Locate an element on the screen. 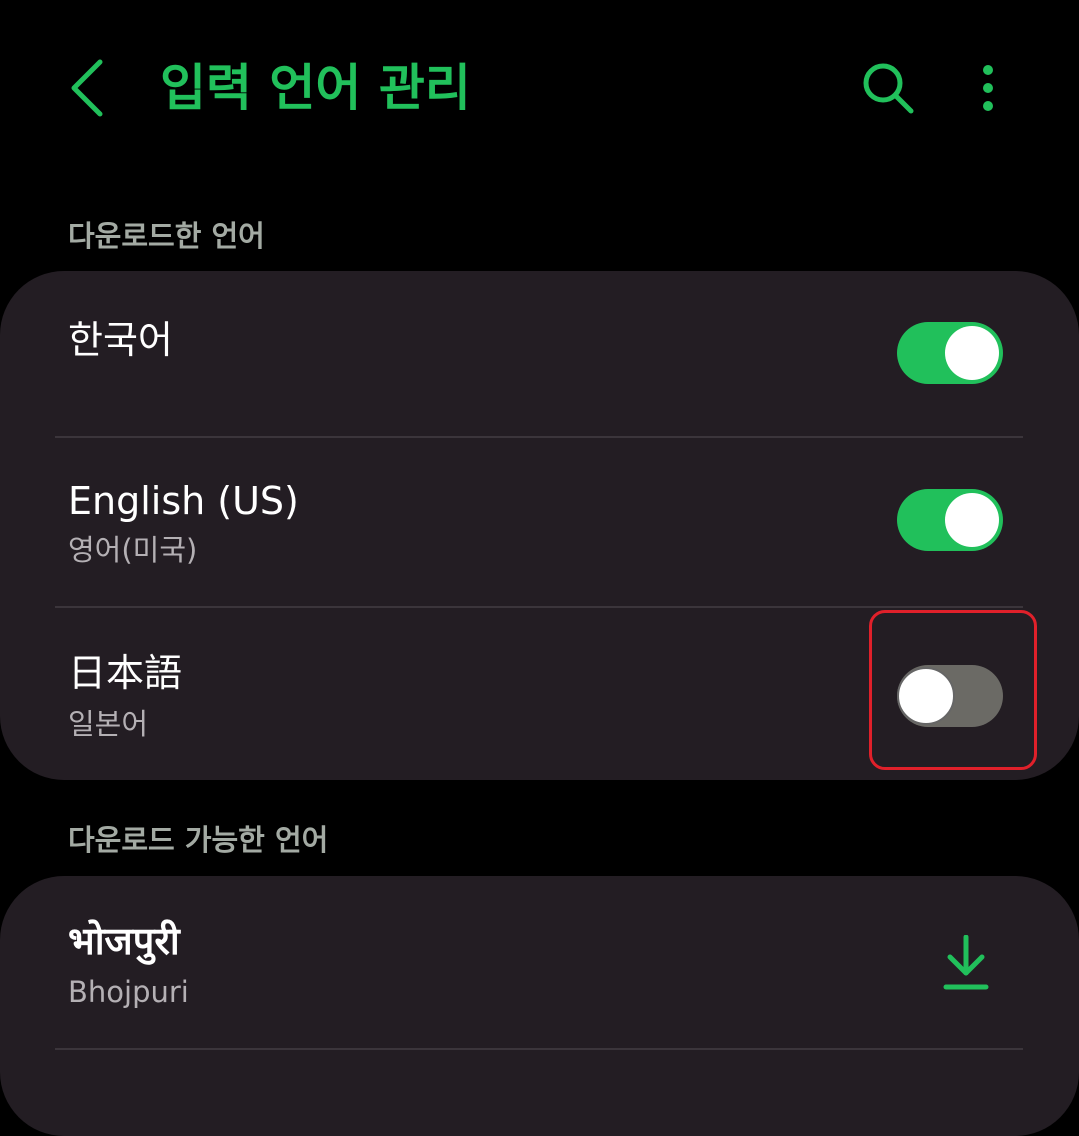  language-row-korean: 한국어 is located at coordinates (539, 354).